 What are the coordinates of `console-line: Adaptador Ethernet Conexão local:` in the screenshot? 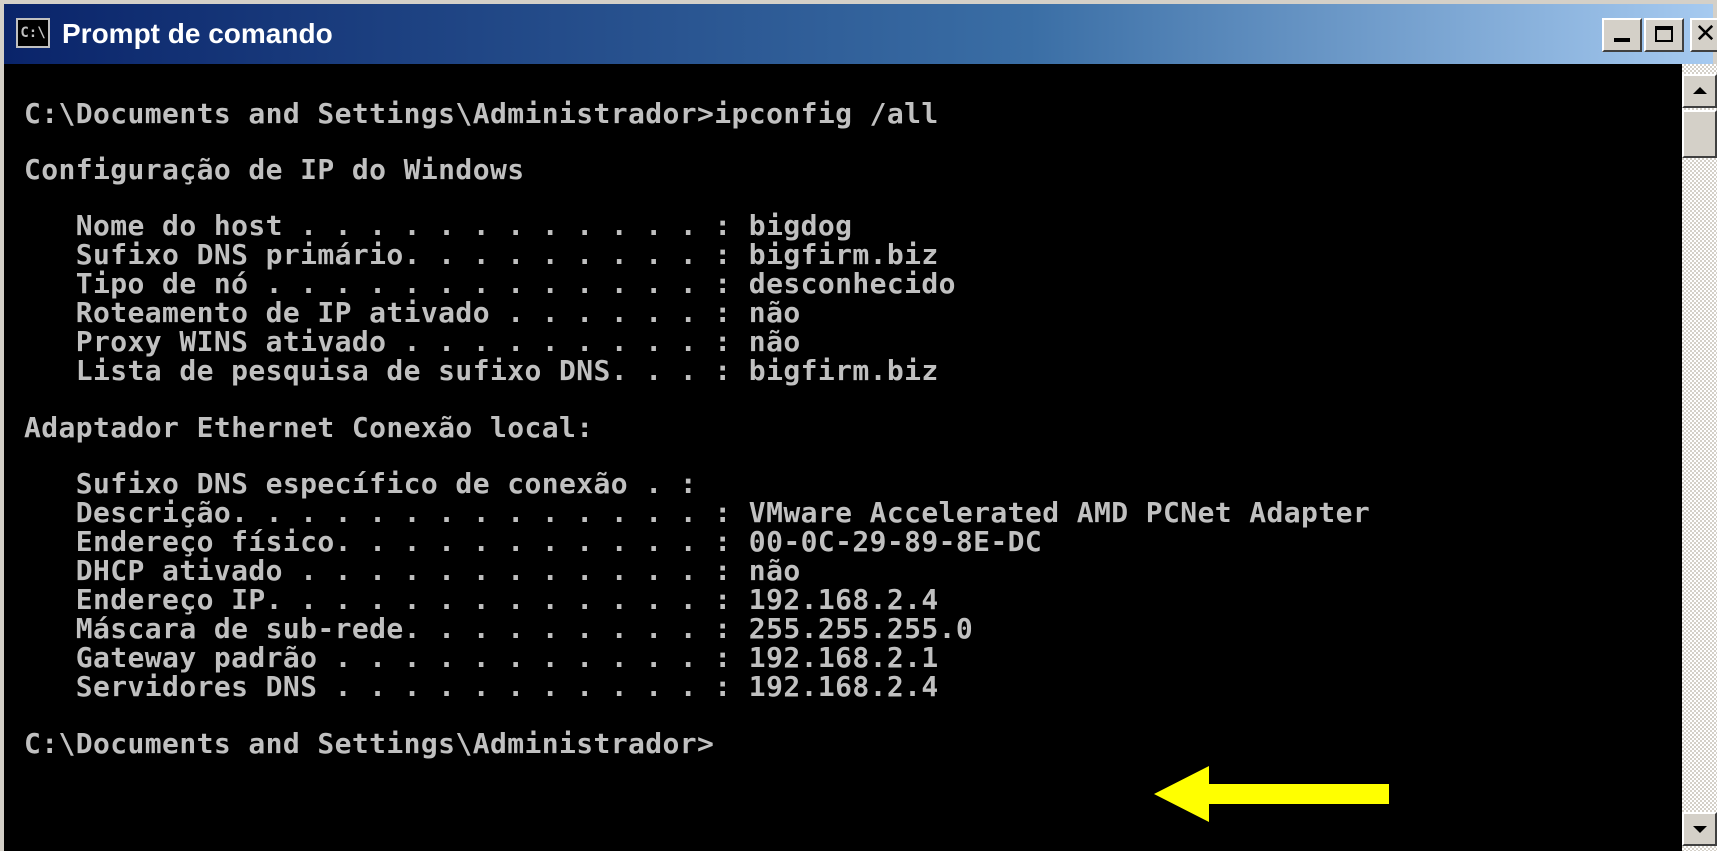 It's located at (309, 427).